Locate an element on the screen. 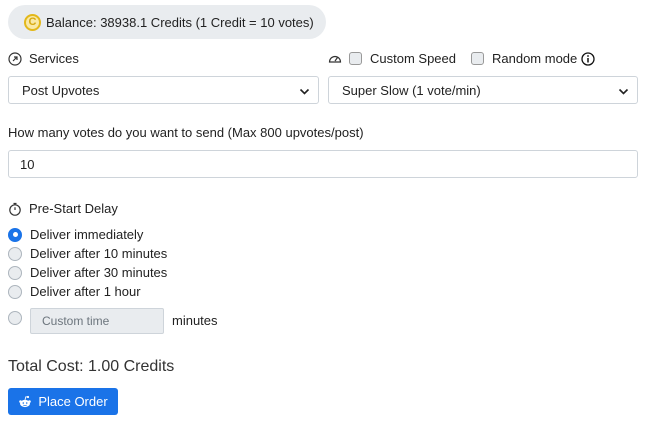 This screenshot has width=648, height=428. delay-option-30-minutes: Deliver after 30 minutes is located at coordinates (87, 272).